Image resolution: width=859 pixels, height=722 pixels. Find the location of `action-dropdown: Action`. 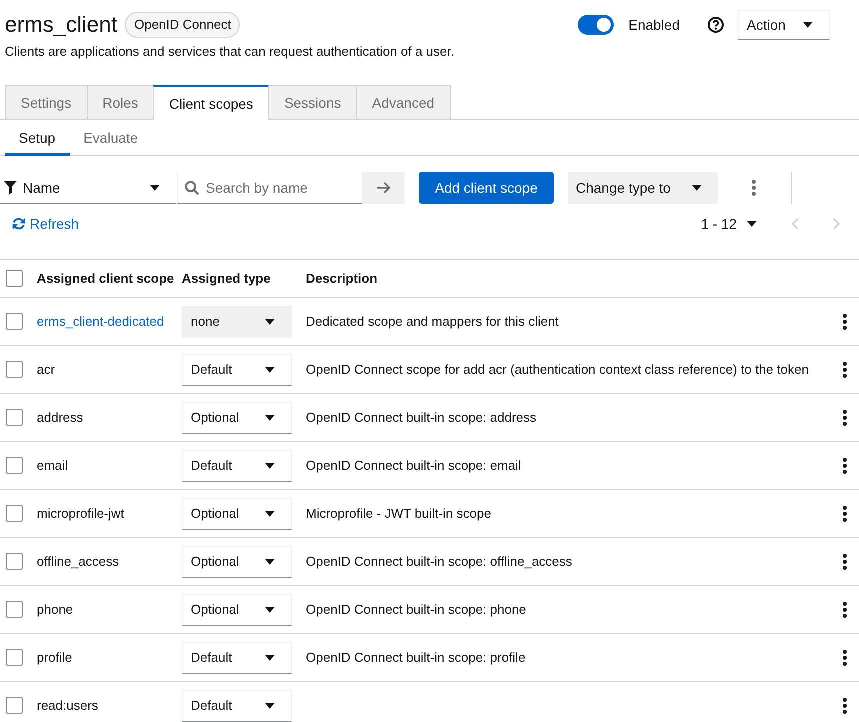

action-dropdown: Action is located at coordinates (784, 25).